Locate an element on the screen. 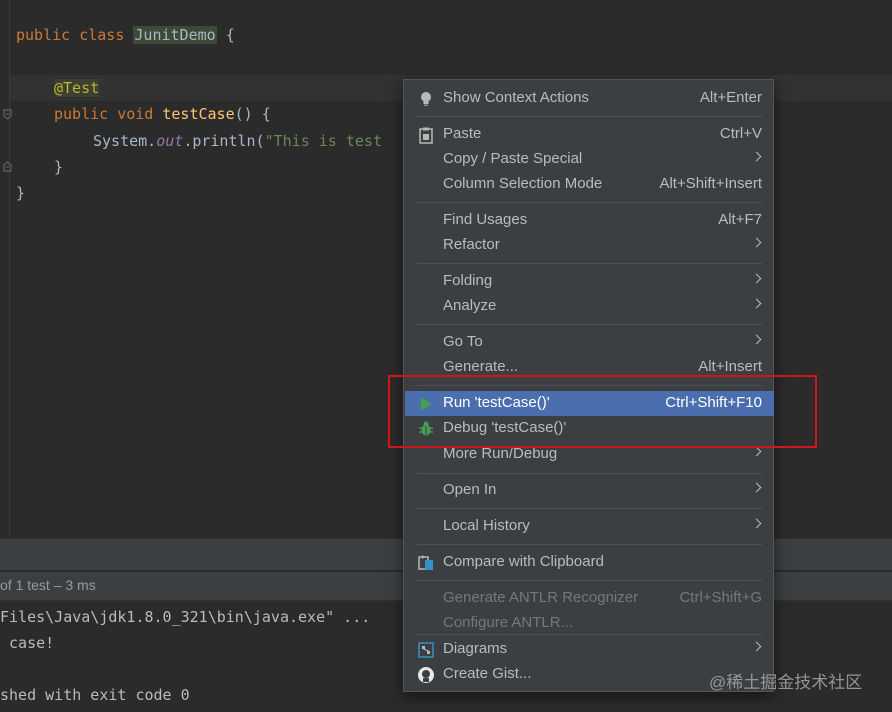 The image size is (892, 712). keyword: public void is located at coordinates (108, 114).